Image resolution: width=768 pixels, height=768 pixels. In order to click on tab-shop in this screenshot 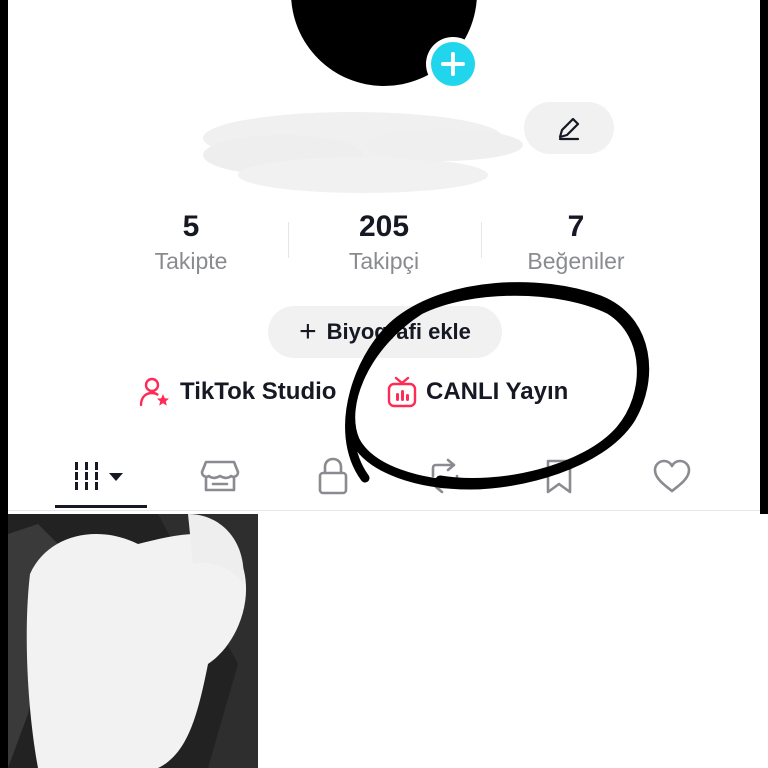, I will do `click(220, 476)`.